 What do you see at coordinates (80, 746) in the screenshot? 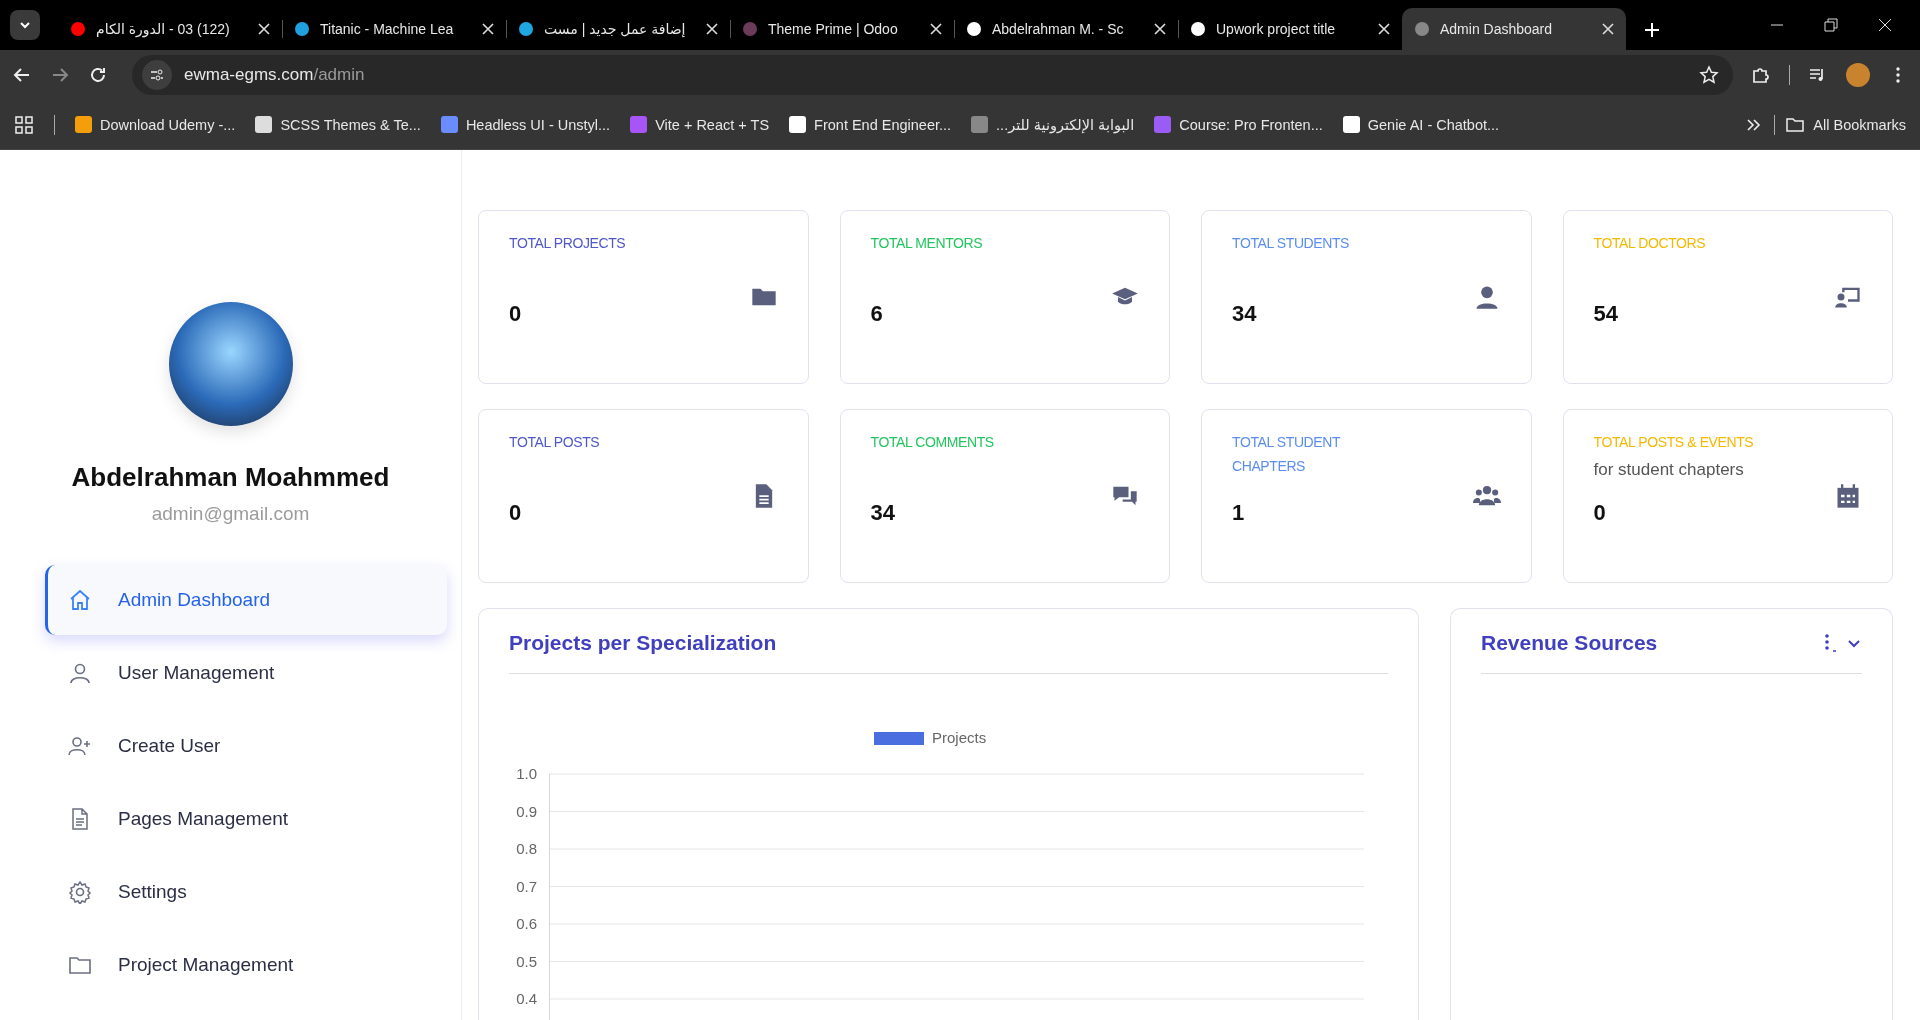
I see `add-user-icon` at bounding box center [80, 746].